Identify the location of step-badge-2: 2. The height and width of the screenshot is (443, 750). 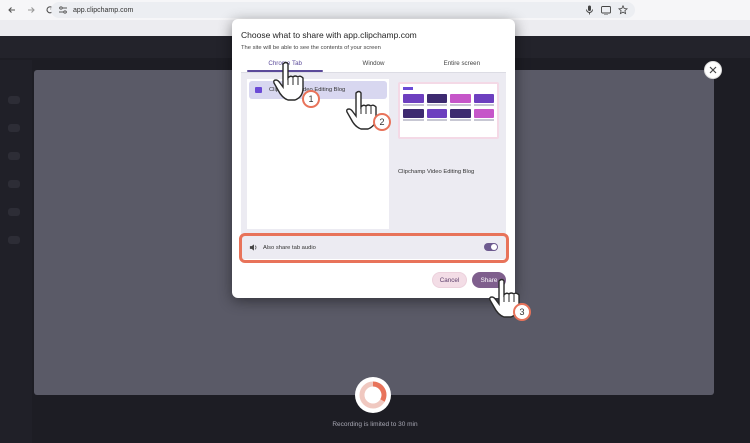
(382, 122).